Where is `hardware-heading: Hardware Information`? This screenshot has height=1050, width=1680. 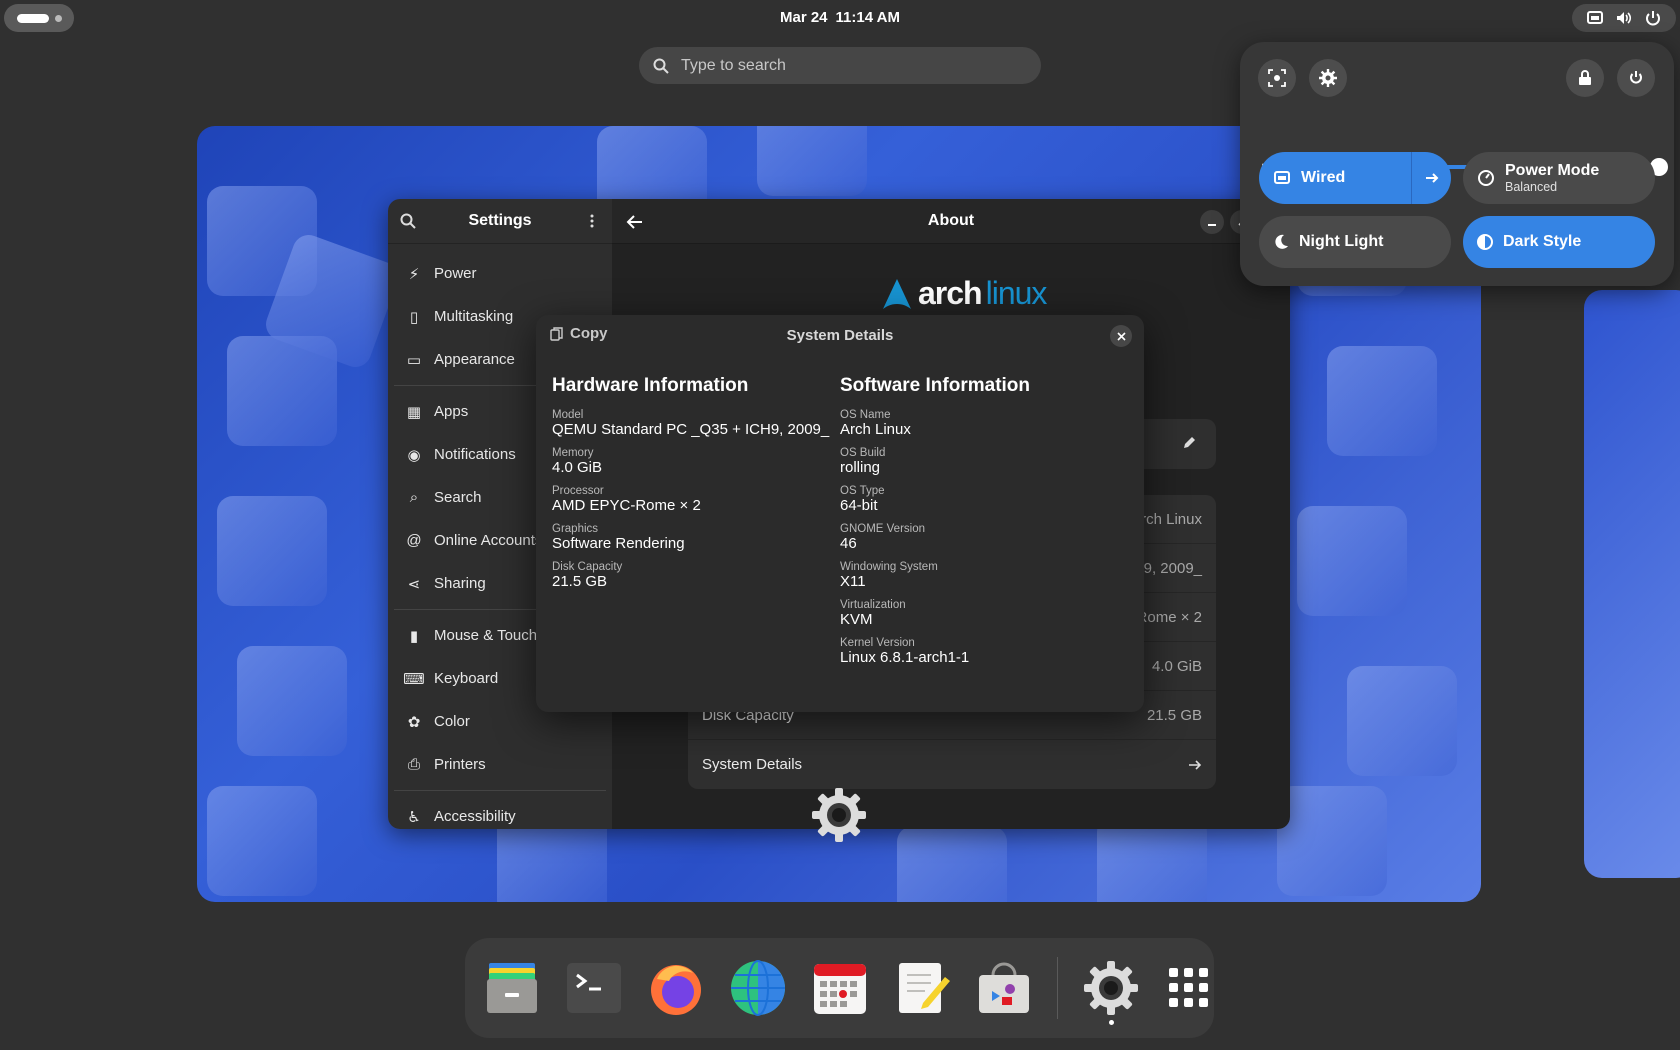 hardware-heading: Hardware Information is located at coordinates (650, 385).